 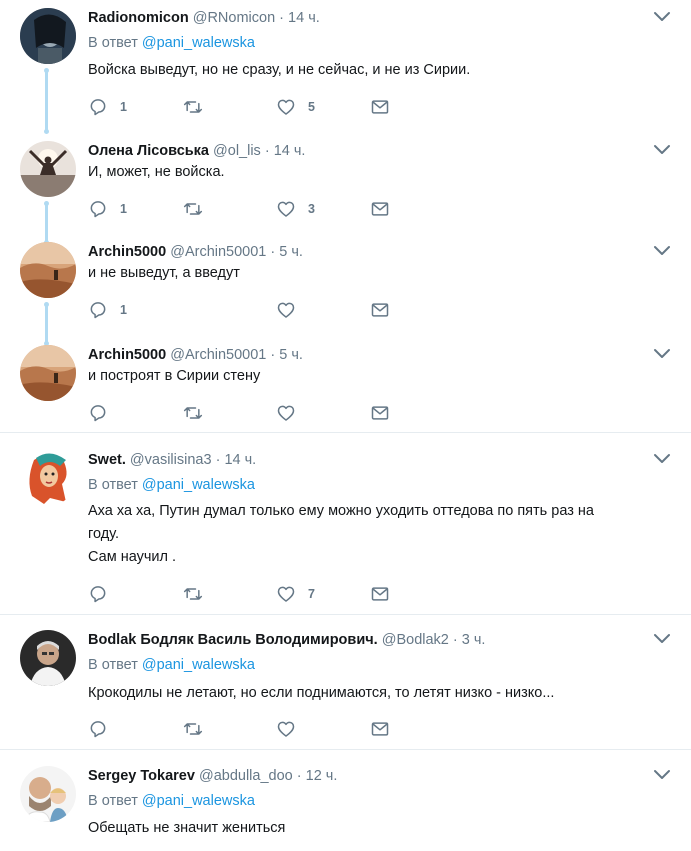 What do you see at coordinates (311, 107) in the screenshot?
I see `like-count: 5` at bounding box center [311, 107].